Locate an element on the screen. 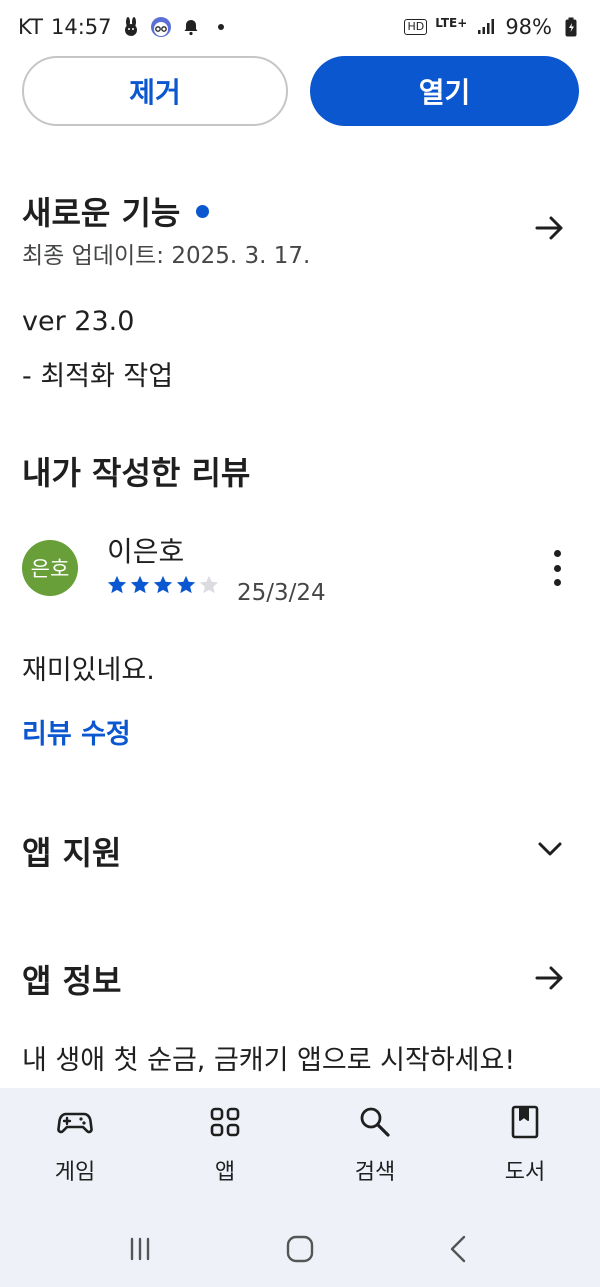 This screenshot has height=1287, width=600. status-left: KT 14:57 is located at coordinates (125, 27).